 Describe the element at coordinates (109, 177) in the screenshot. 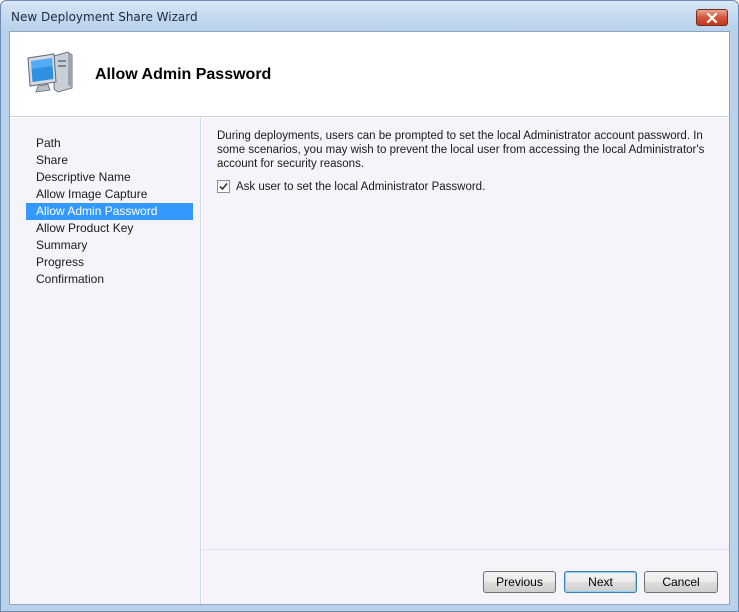

I see `nav-item-descriptive-name: Descriptive Name` at that location.